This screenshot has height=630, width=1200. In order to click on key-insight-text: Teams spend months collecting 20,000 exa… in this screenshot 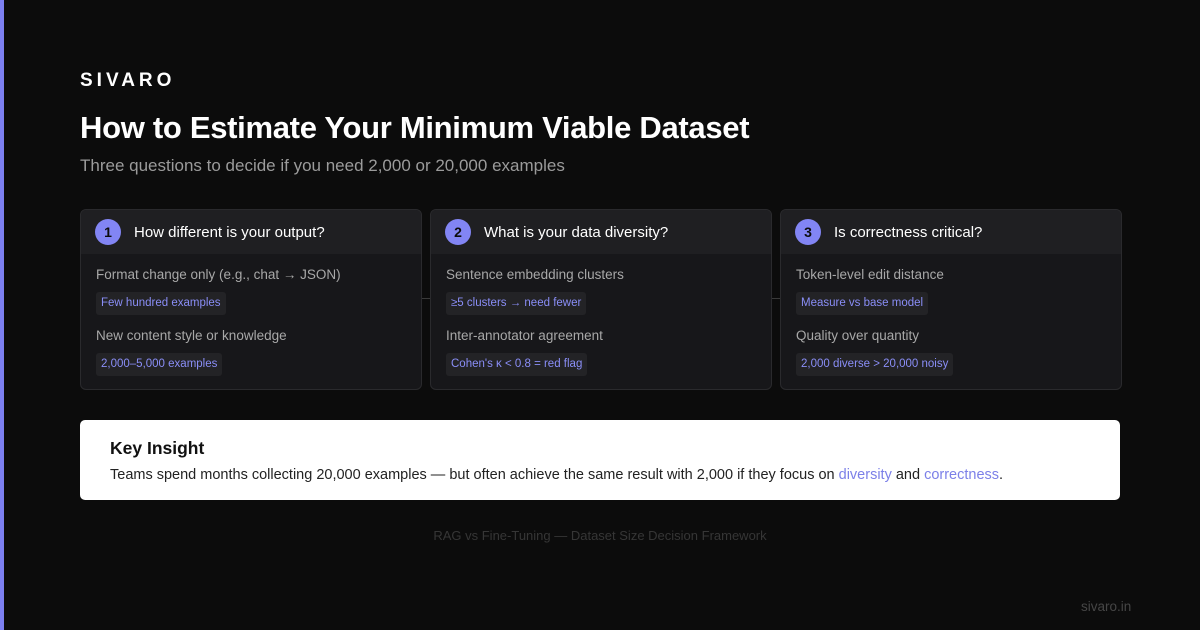, I will do `click(556, 475)`.